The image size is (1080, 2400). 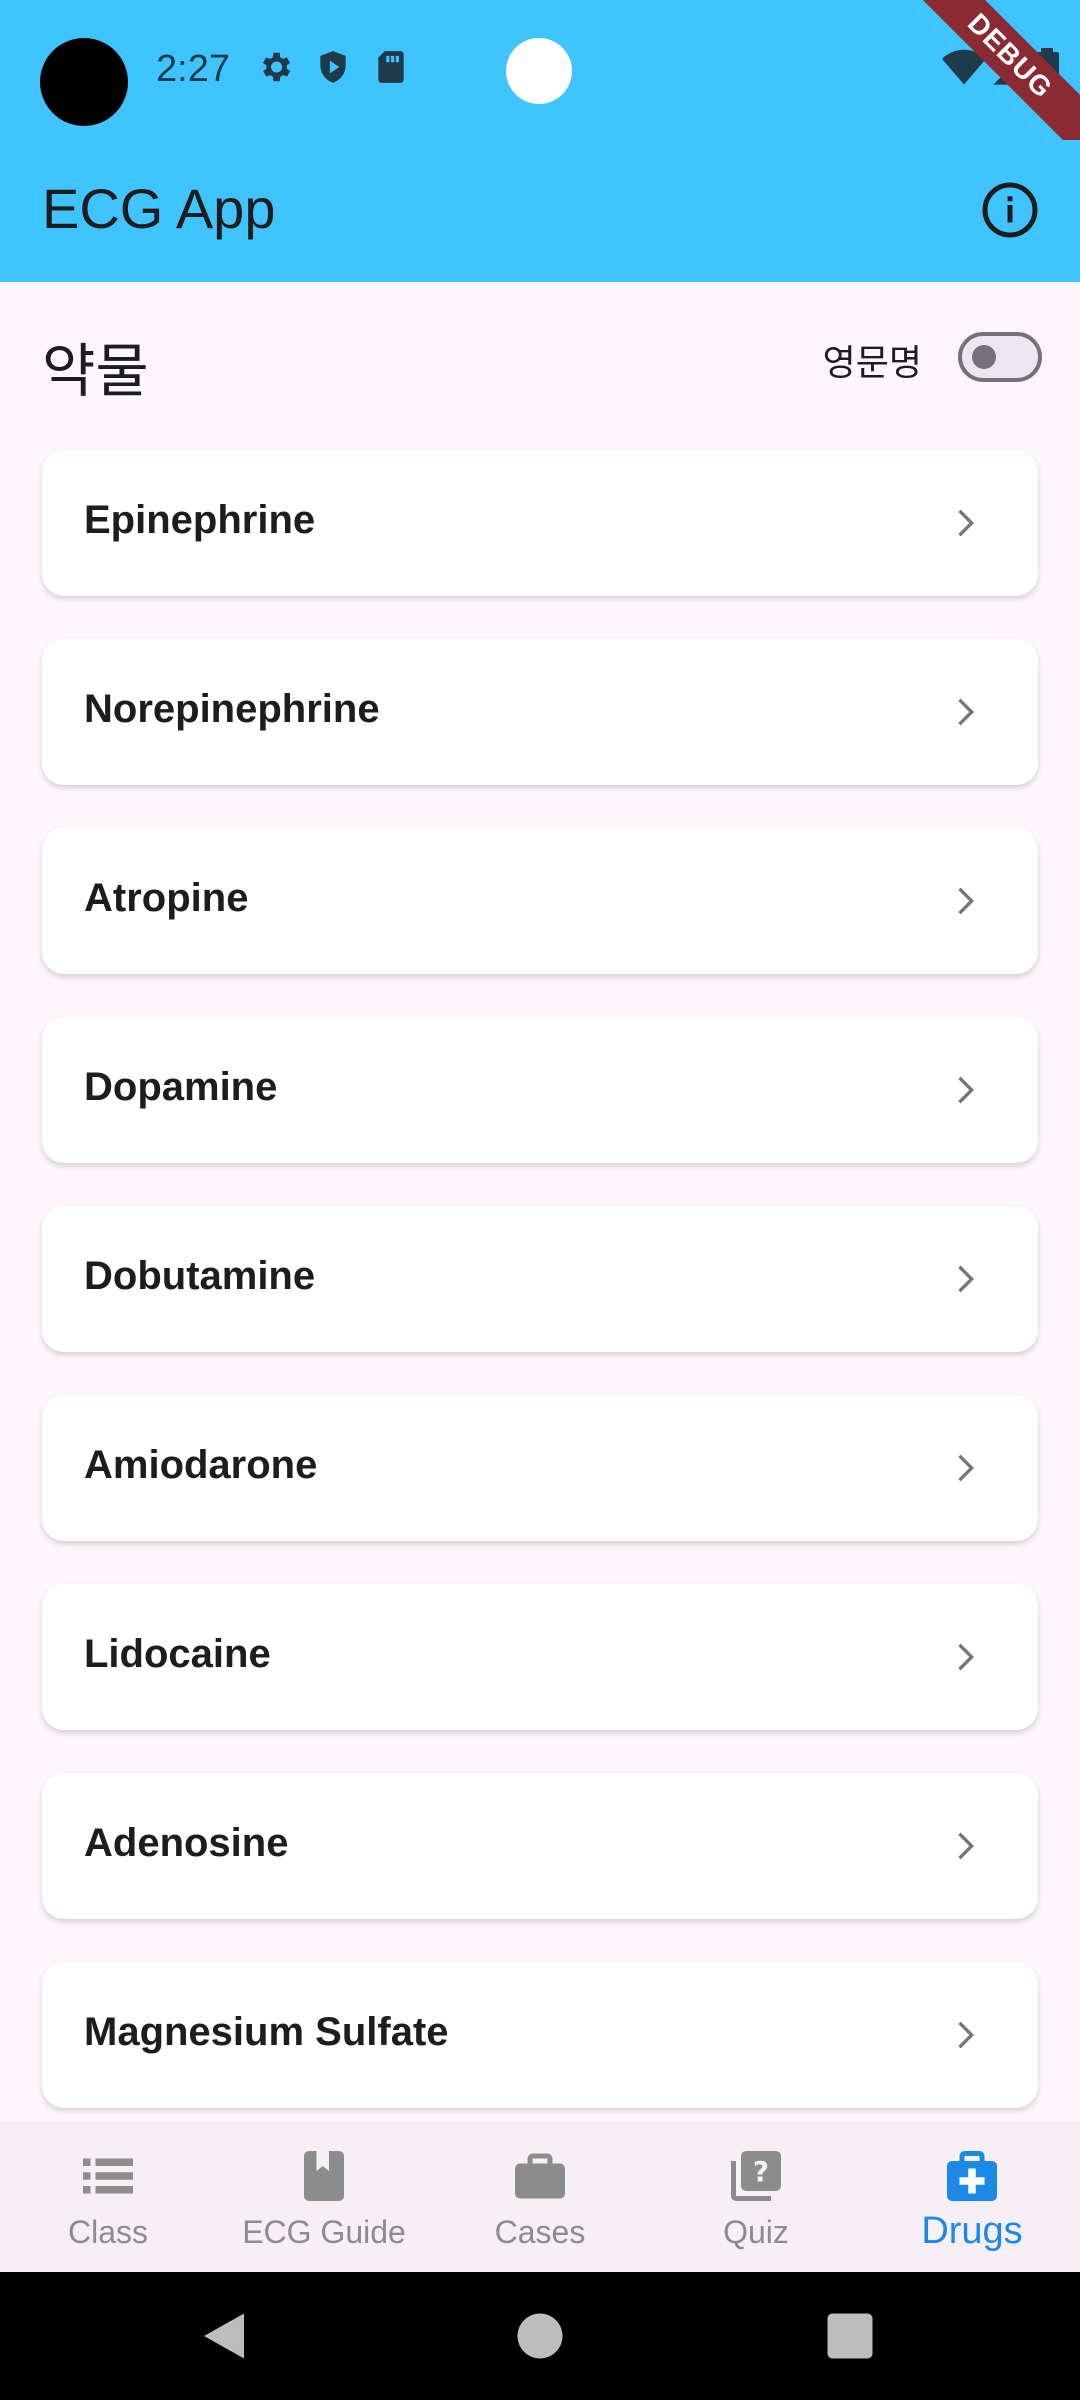 I want to click on notch-indicator, so click(x=539, y=71).